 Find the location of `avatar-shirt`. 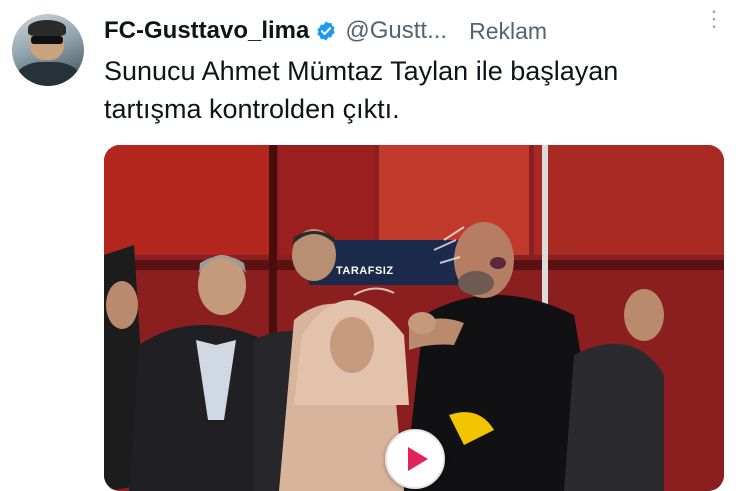

avatar-shirt is located at coordinates (48, 74).